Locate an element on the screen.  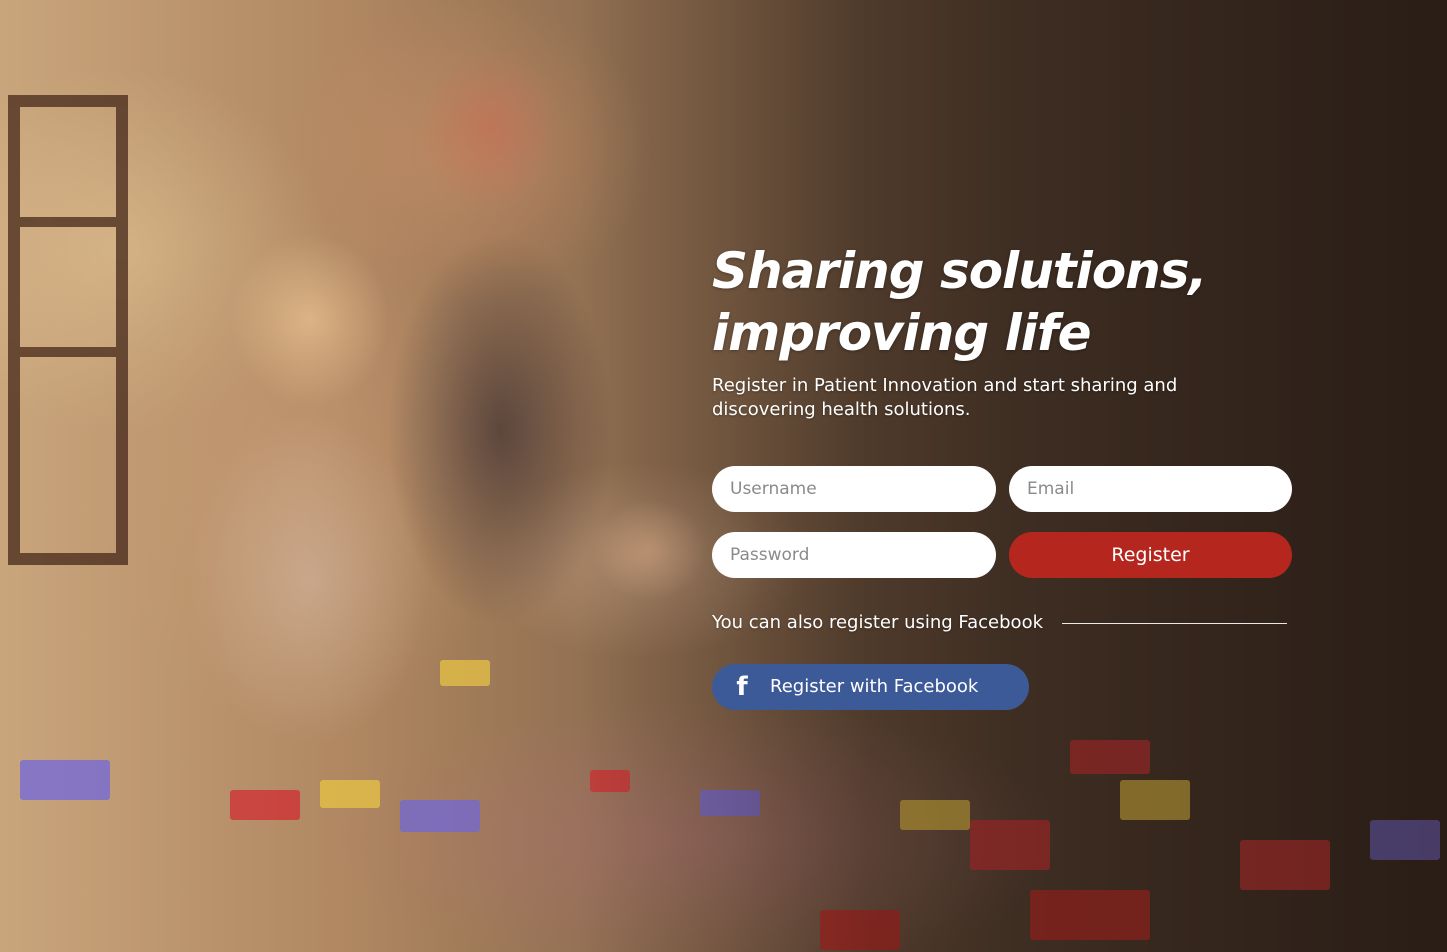
headline: Sharing solutions, improving life is located at coordinates (1002, 302).